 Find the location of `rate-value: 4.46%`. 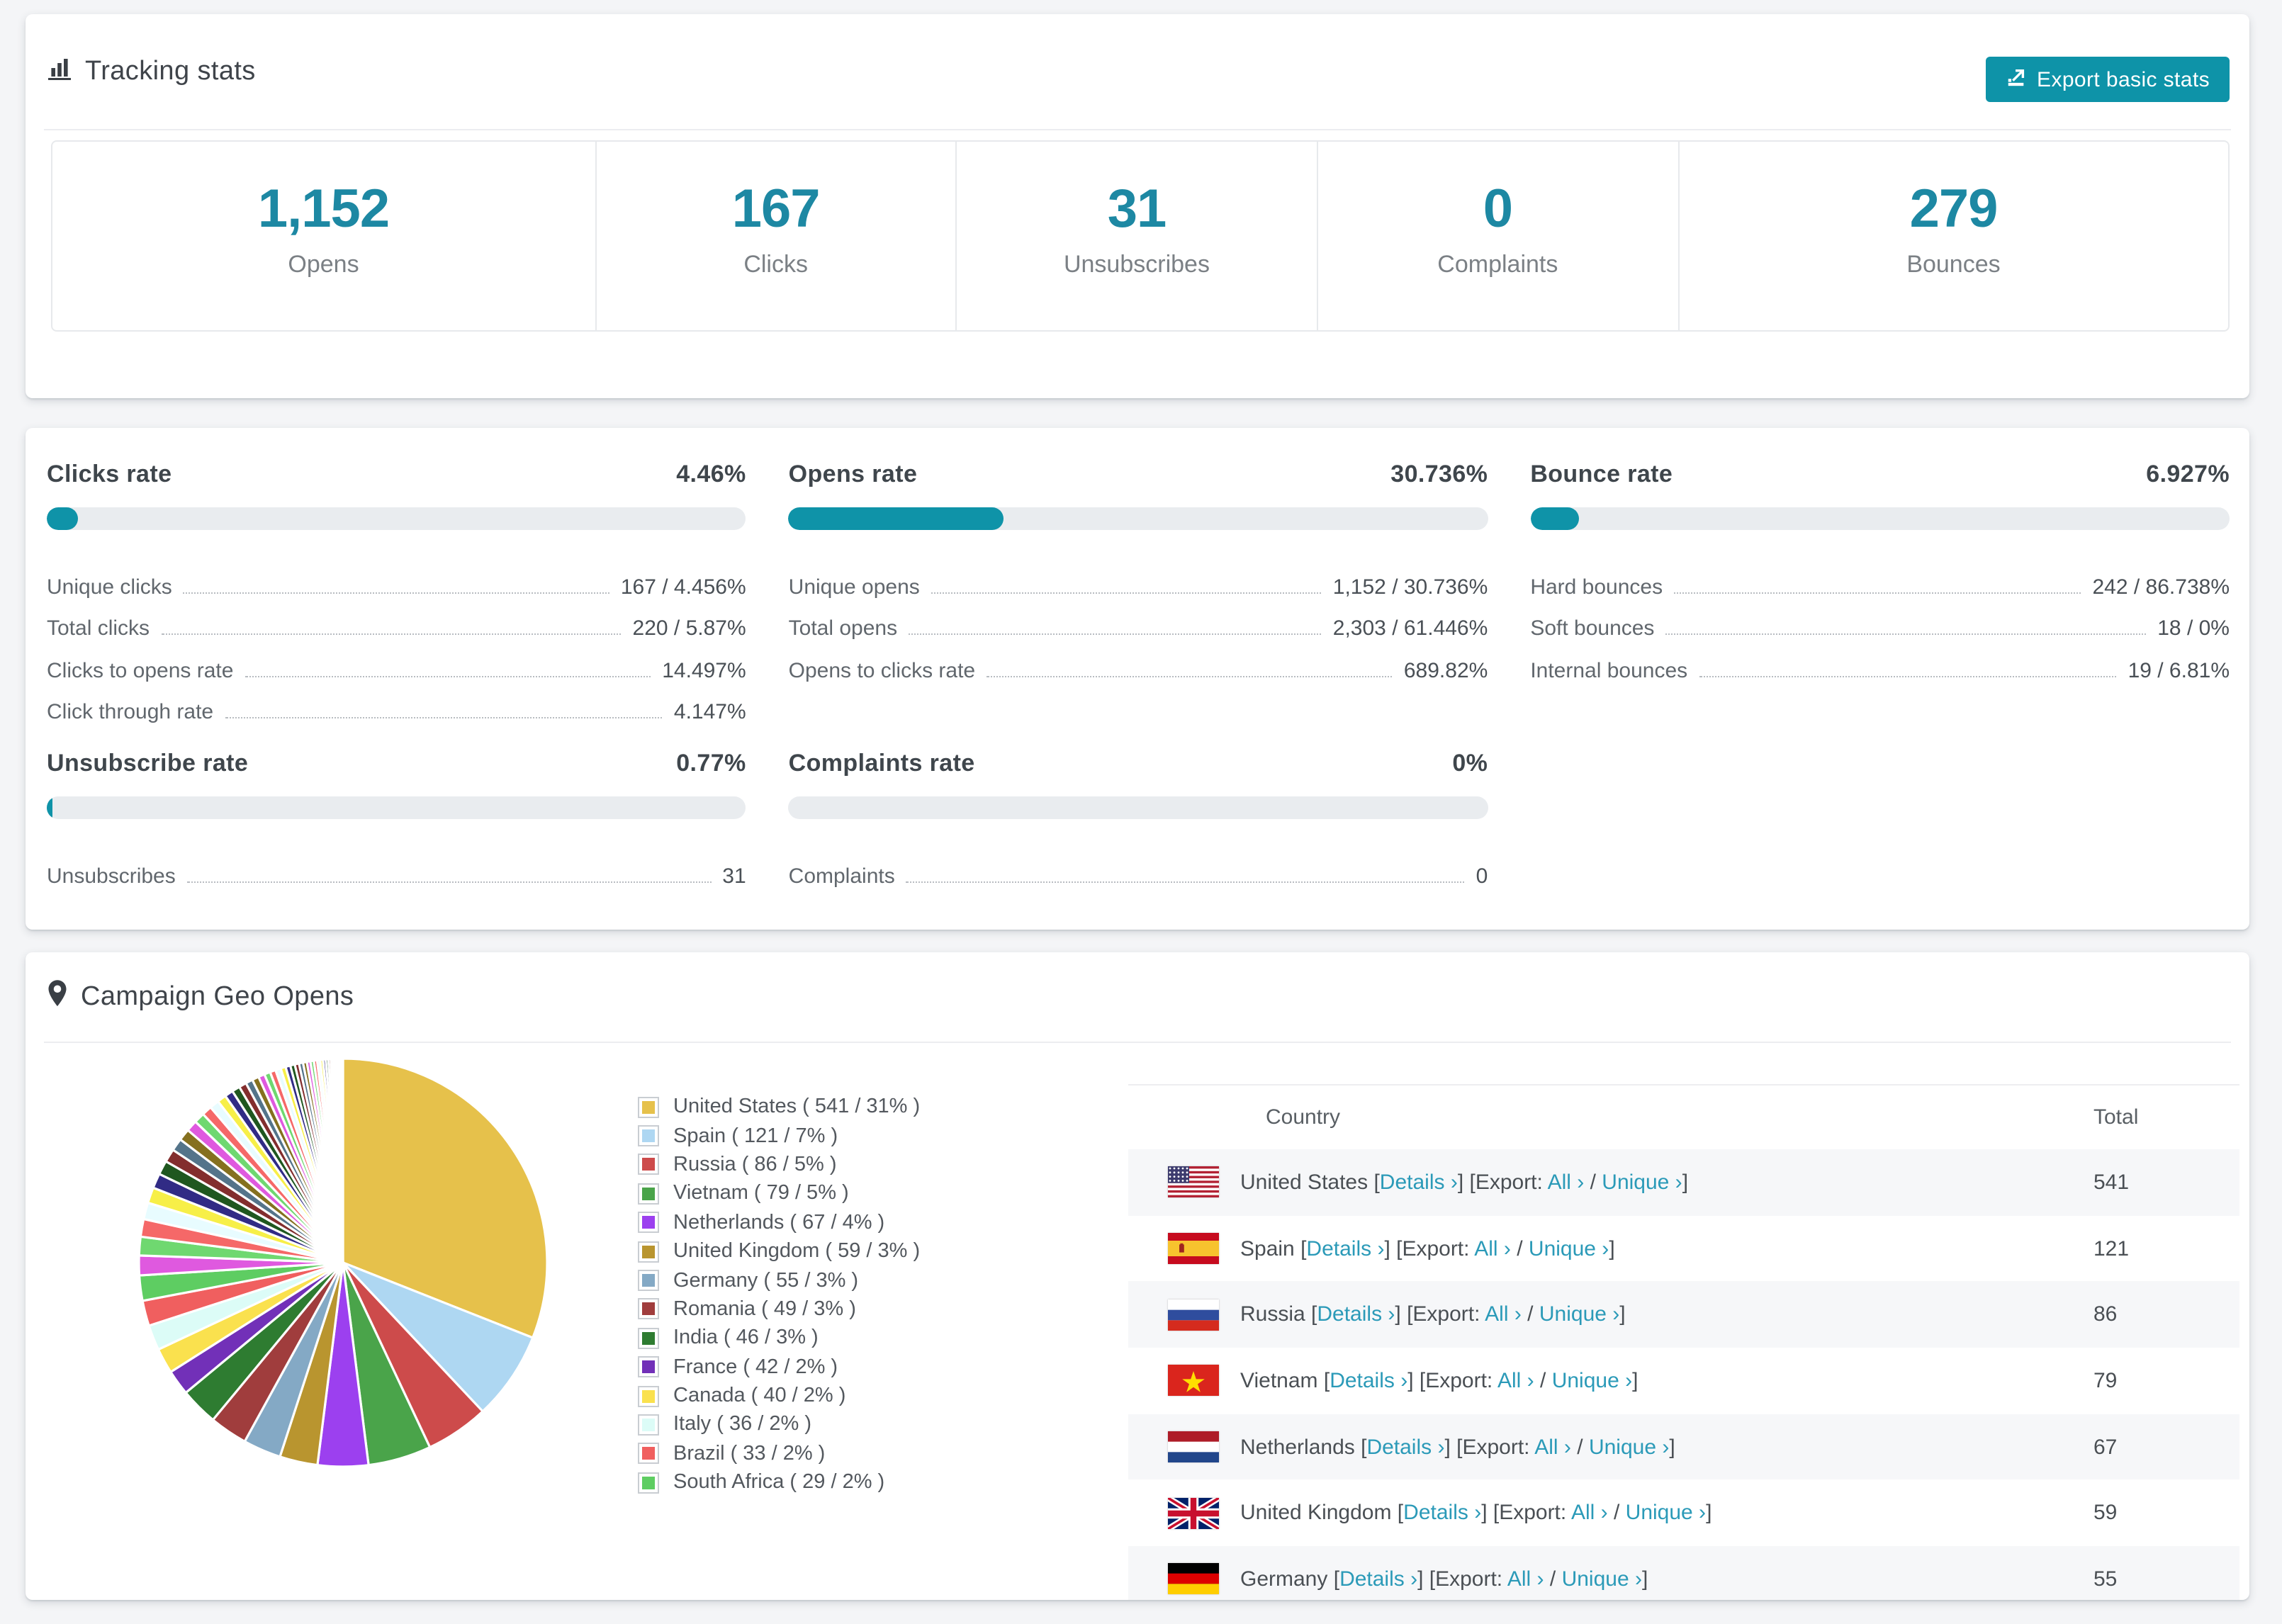

rate-value: 4.46% is located at coordinates (711, 474).